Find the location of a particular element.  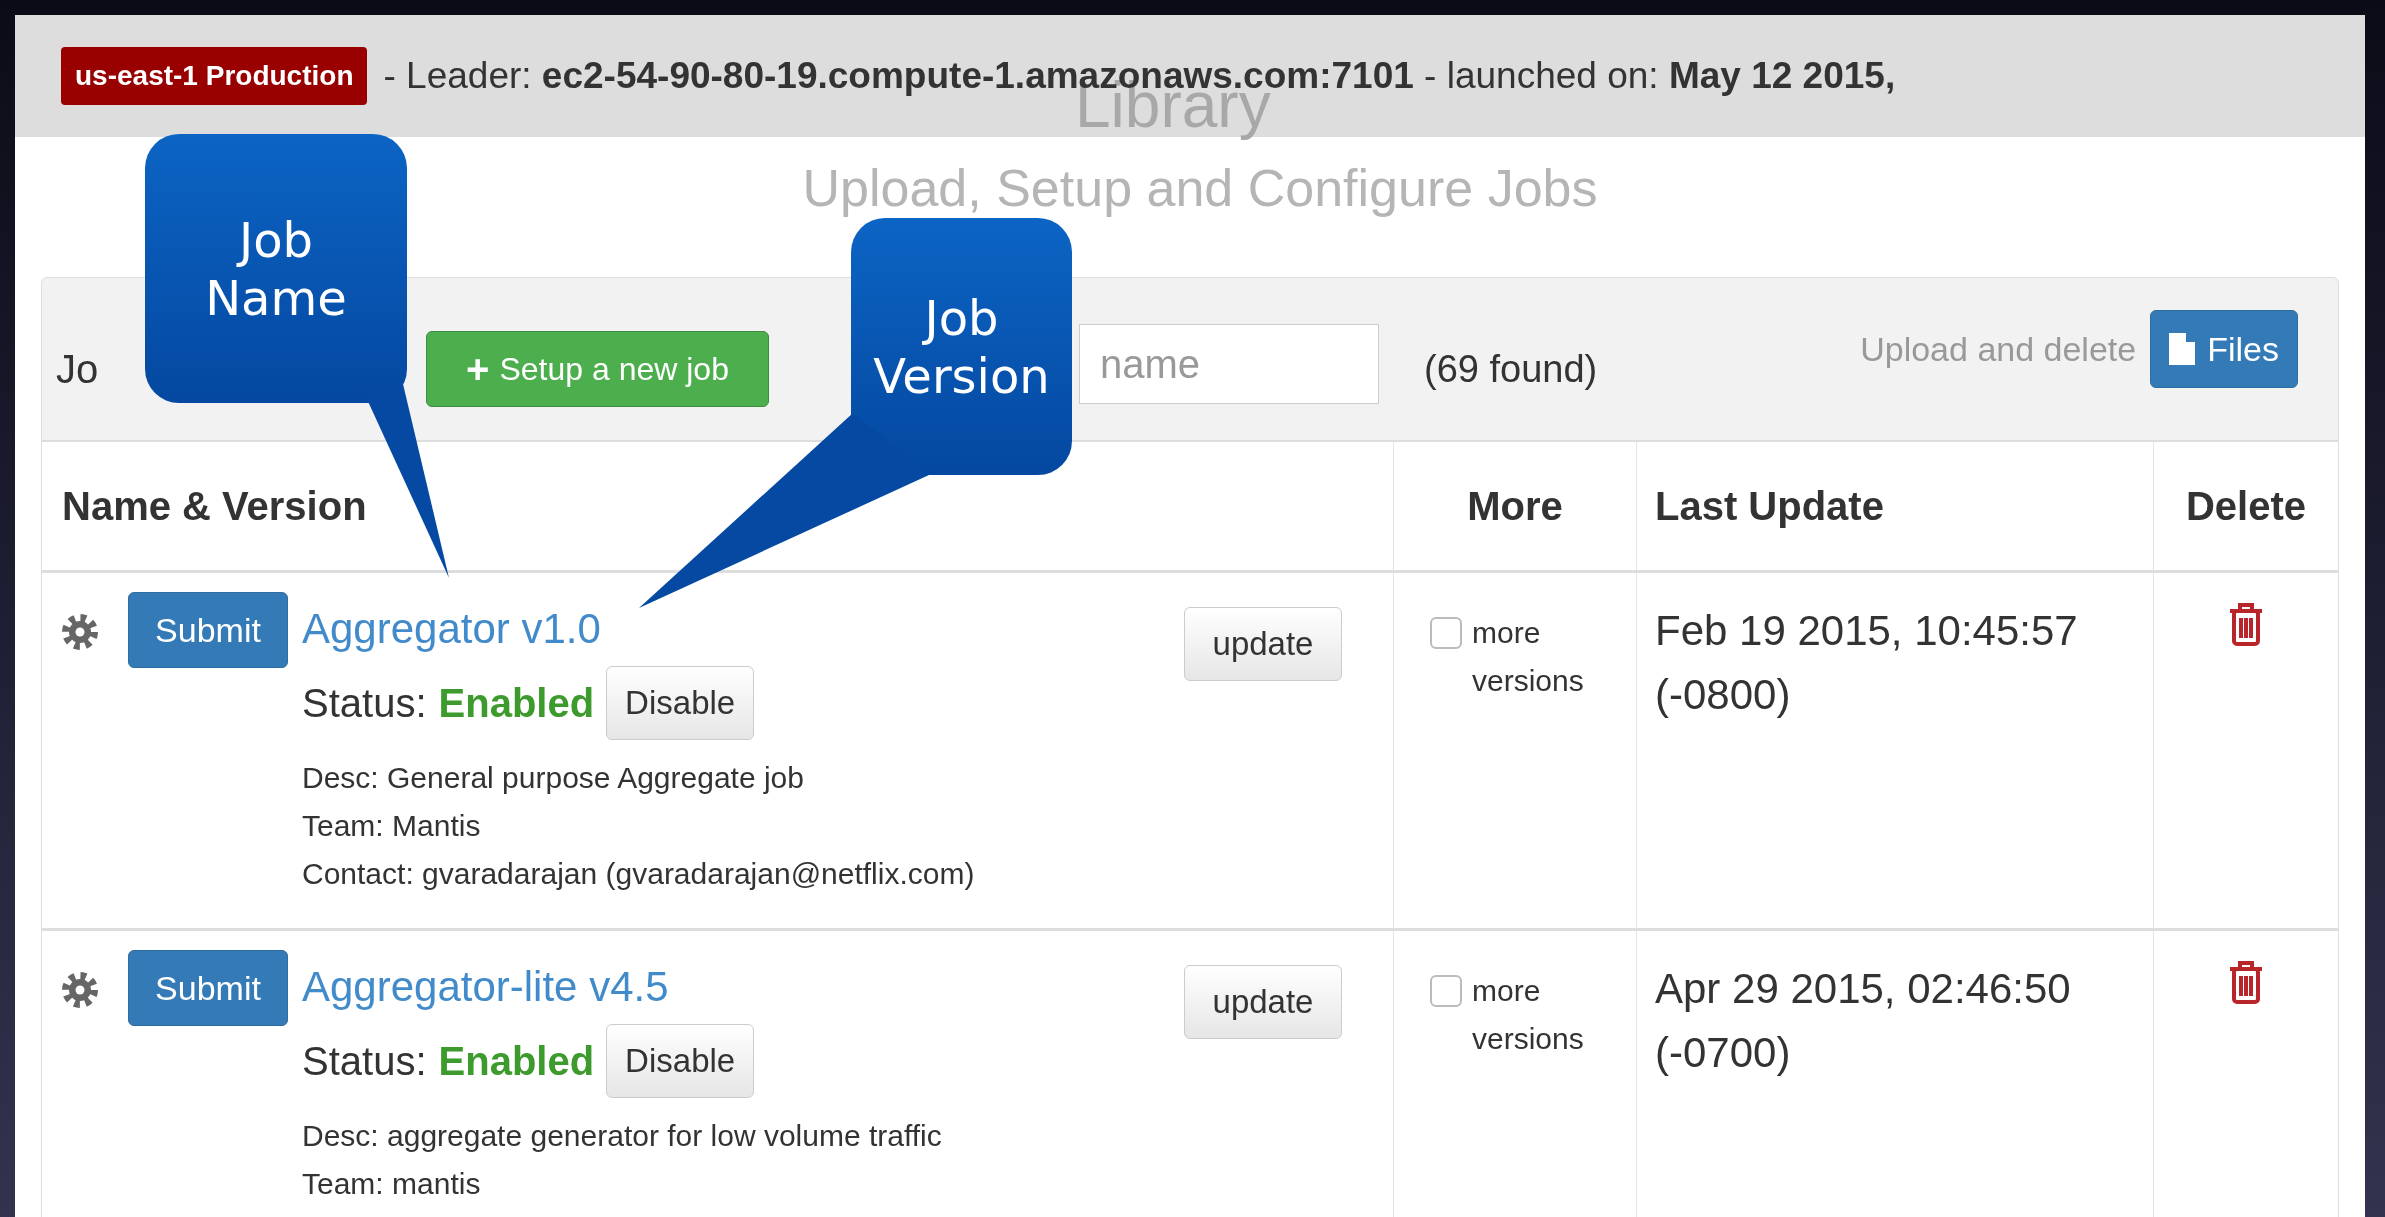

job-name-link: Aggregator-lite v4.5 is located at coordinates (485, 987).